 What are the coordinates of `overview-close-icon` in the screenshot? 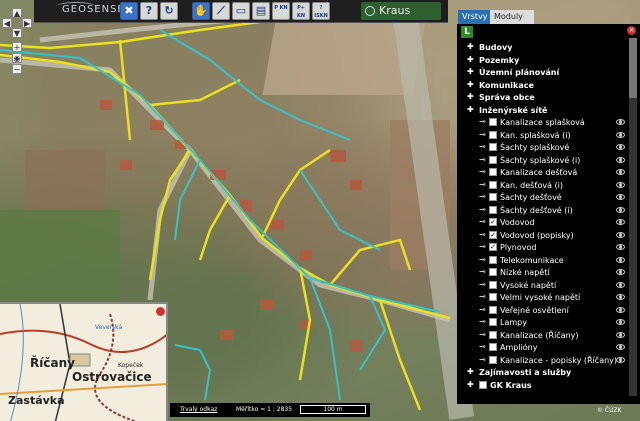 It's located at (160, 311).